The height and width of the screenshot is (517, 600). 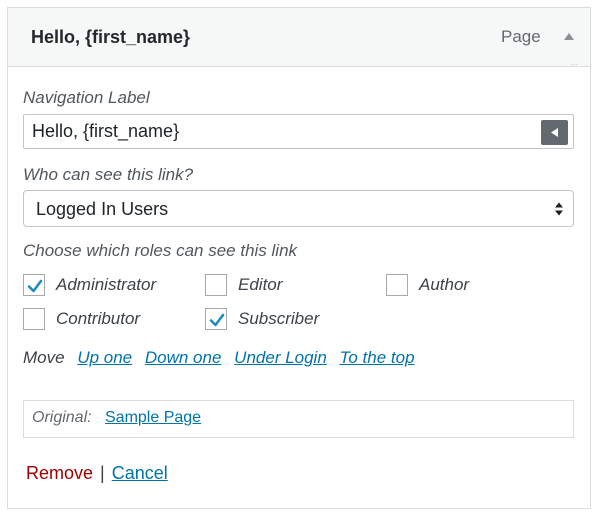 What do you see at coordinates (183, 357) in the screenshot?
I see `move-down-one-link: Down one` at bounding box center [183, 357].